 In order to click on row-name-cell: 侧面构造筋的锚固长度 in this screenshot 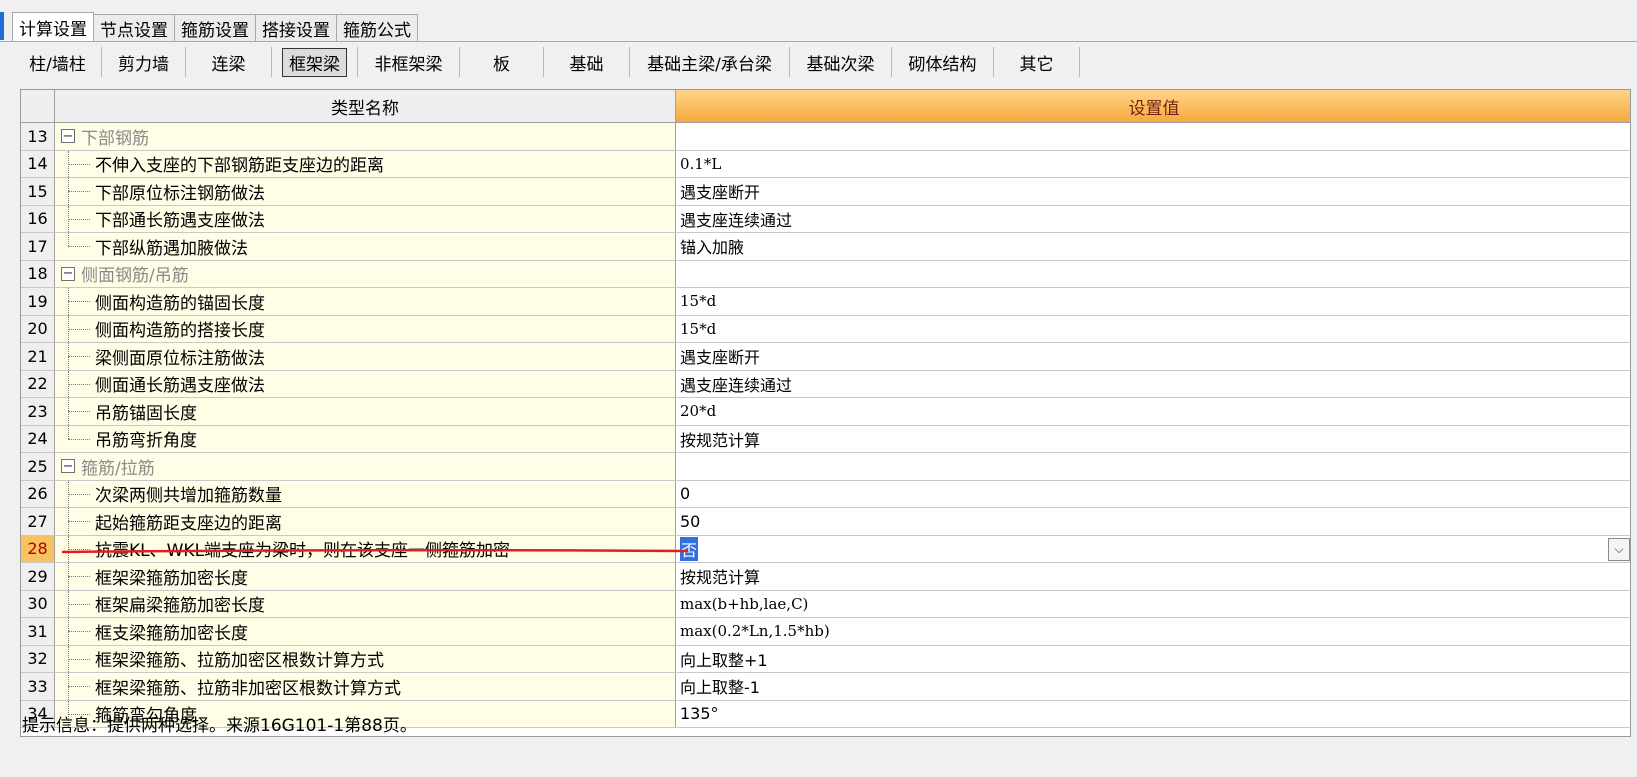, I will do `click(365, 301)`.